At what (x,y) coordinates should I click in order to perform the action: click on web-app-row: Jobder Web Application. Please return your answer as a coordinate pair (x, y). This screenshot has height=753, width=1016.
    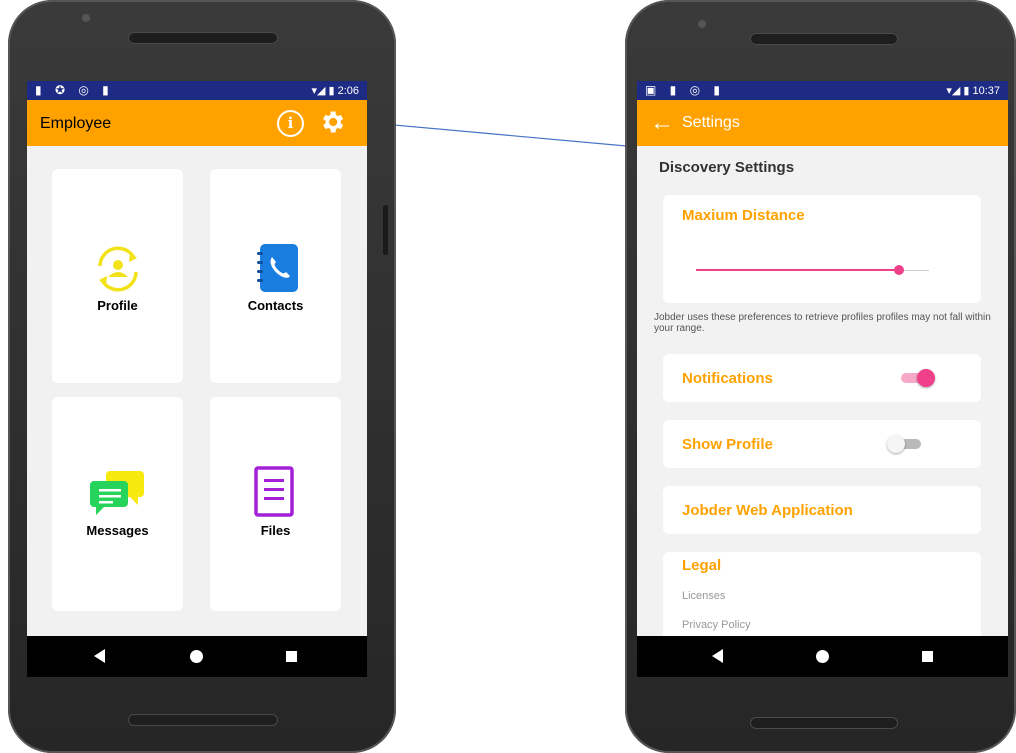
    Looking at the image, I should click on (822, 510).